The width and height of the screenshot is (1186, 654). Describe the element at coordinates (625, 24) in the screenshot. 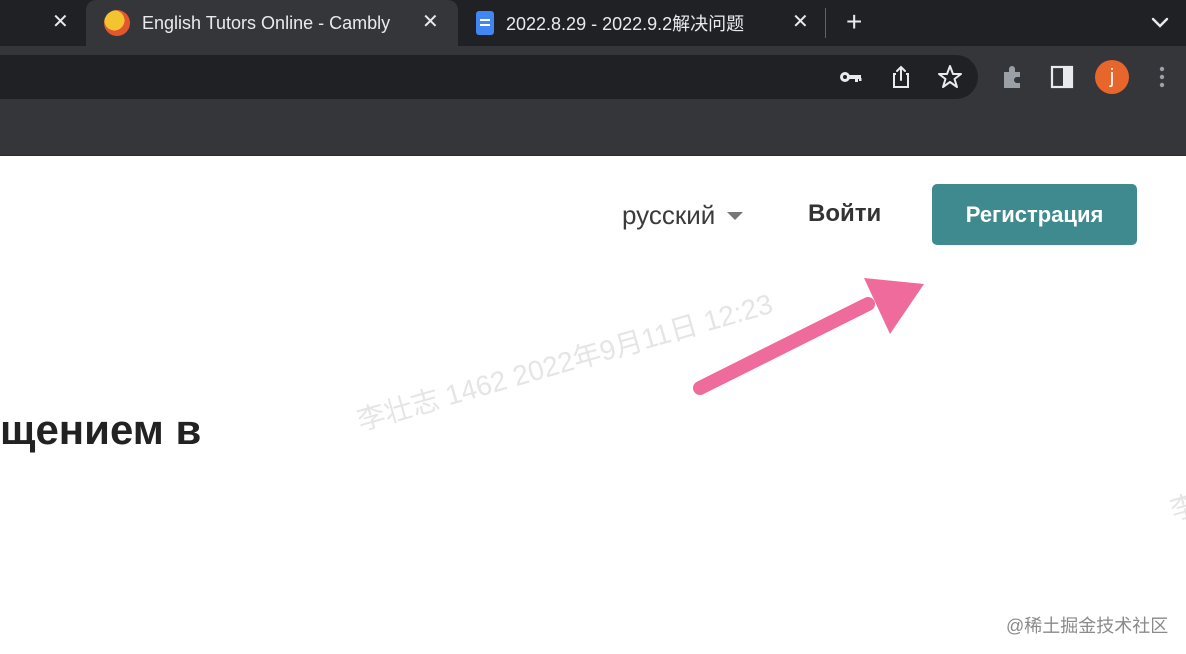

I see `tab-title: 2022.8.29 - 2022.9.2解决问题` at that location.